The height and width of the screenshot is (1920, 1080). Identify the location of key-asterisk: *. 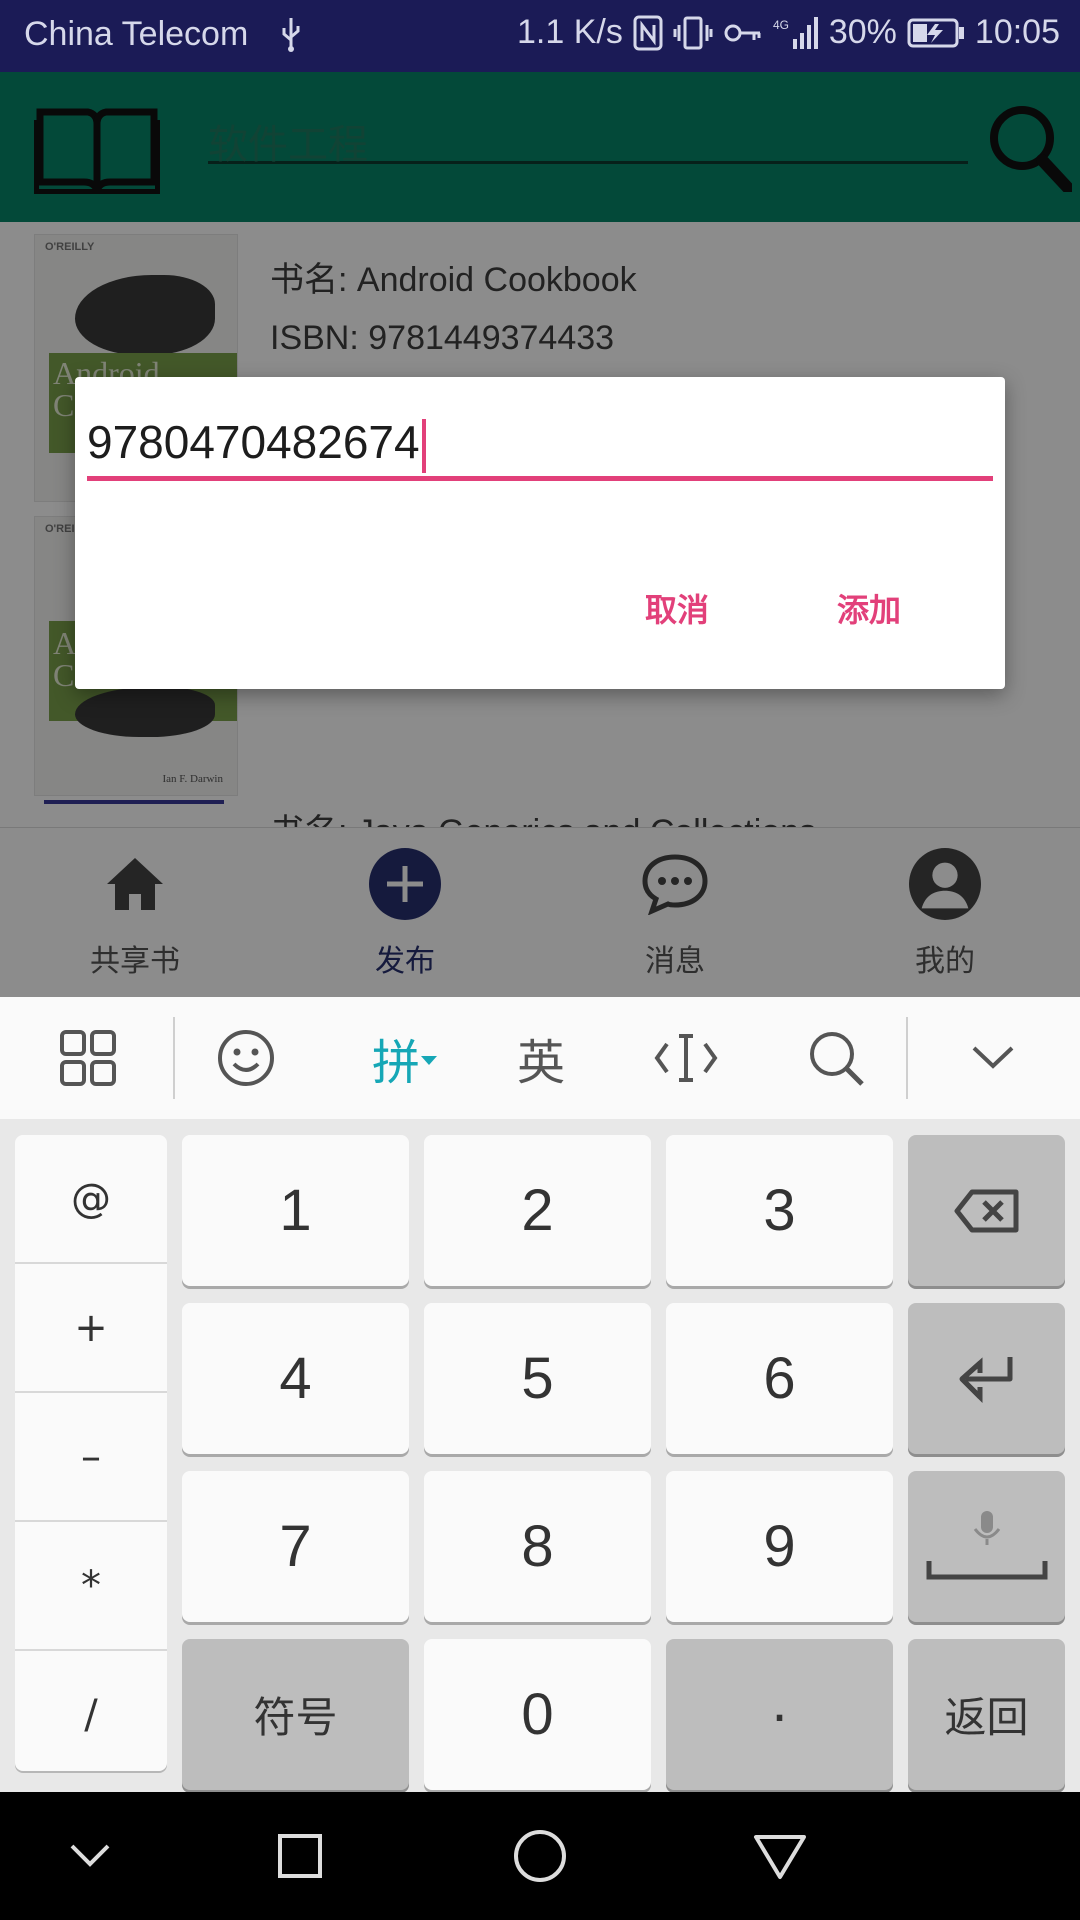
(91, 1585).